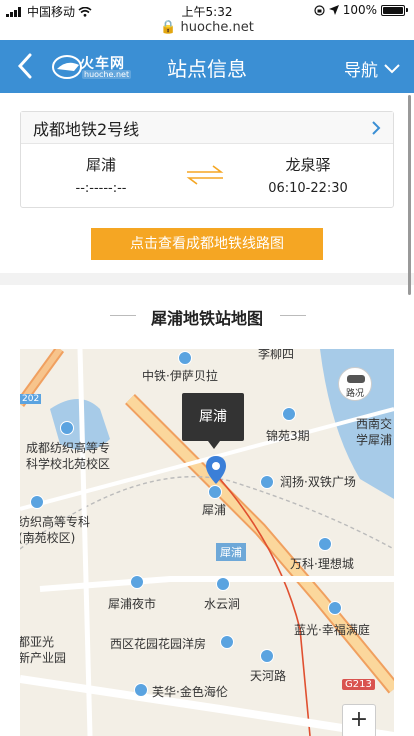 Image resolution: width=414 pixels, height=736 pixels. What do you see at coordinates (215, 492) in the screenshot?
I see `metro-station-icon` at bounding box center [215, 492].